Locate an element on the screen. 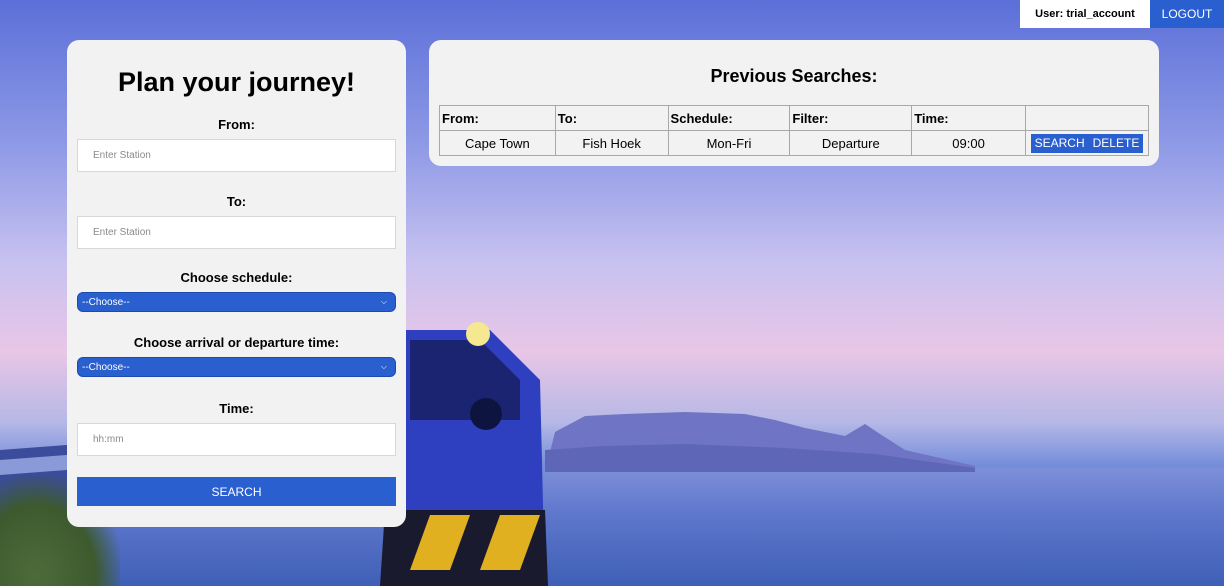  col-header-filter: Filter: is located at coordinates (851, 118).